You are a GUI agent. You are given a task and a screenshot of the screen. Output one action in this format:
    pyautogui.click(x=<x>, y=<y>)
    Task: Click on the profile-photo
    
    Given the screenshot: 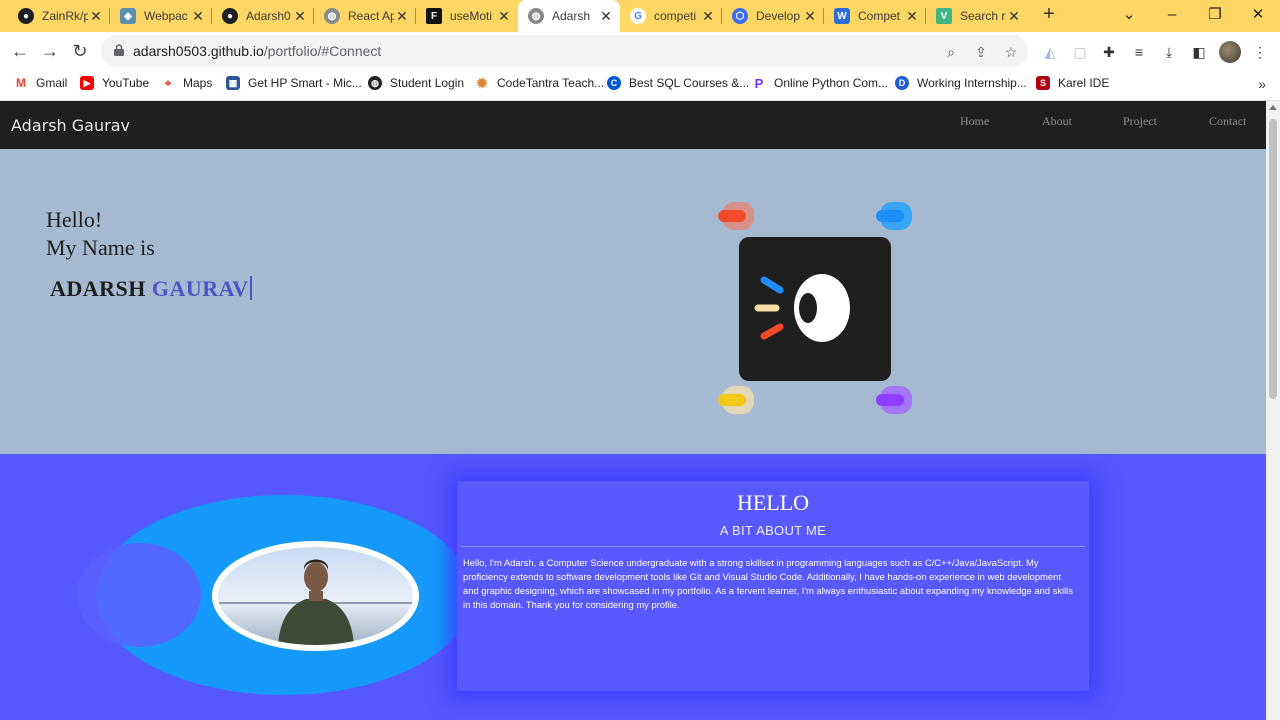 What is the action you would take?
    pyautogui.click(x=315, y=596)
    